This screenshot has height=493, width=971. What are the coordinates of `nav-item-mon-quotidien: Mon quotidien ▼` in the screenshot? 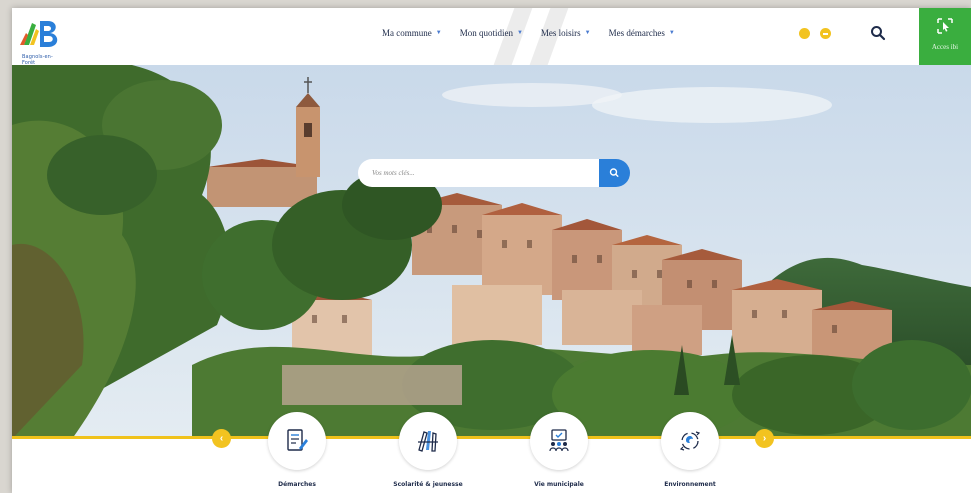 It's located at (491, 33).